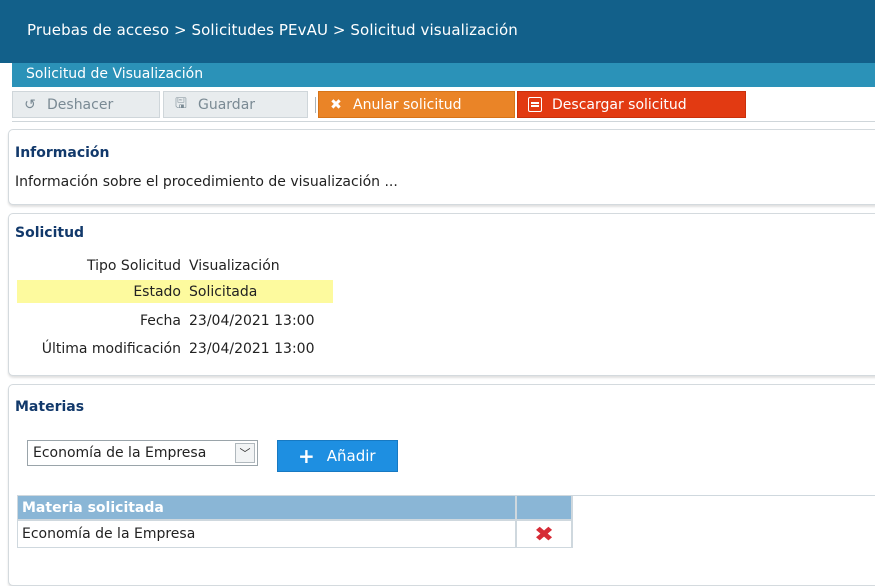  Describe the element at coordinates (535, 104) in the screenshot. I see `pdf-icon` at that location.